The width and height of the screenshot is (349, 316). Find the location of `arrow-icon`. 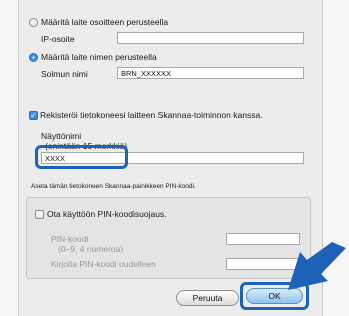

arrow-icon is located at coordinates (317, 266).